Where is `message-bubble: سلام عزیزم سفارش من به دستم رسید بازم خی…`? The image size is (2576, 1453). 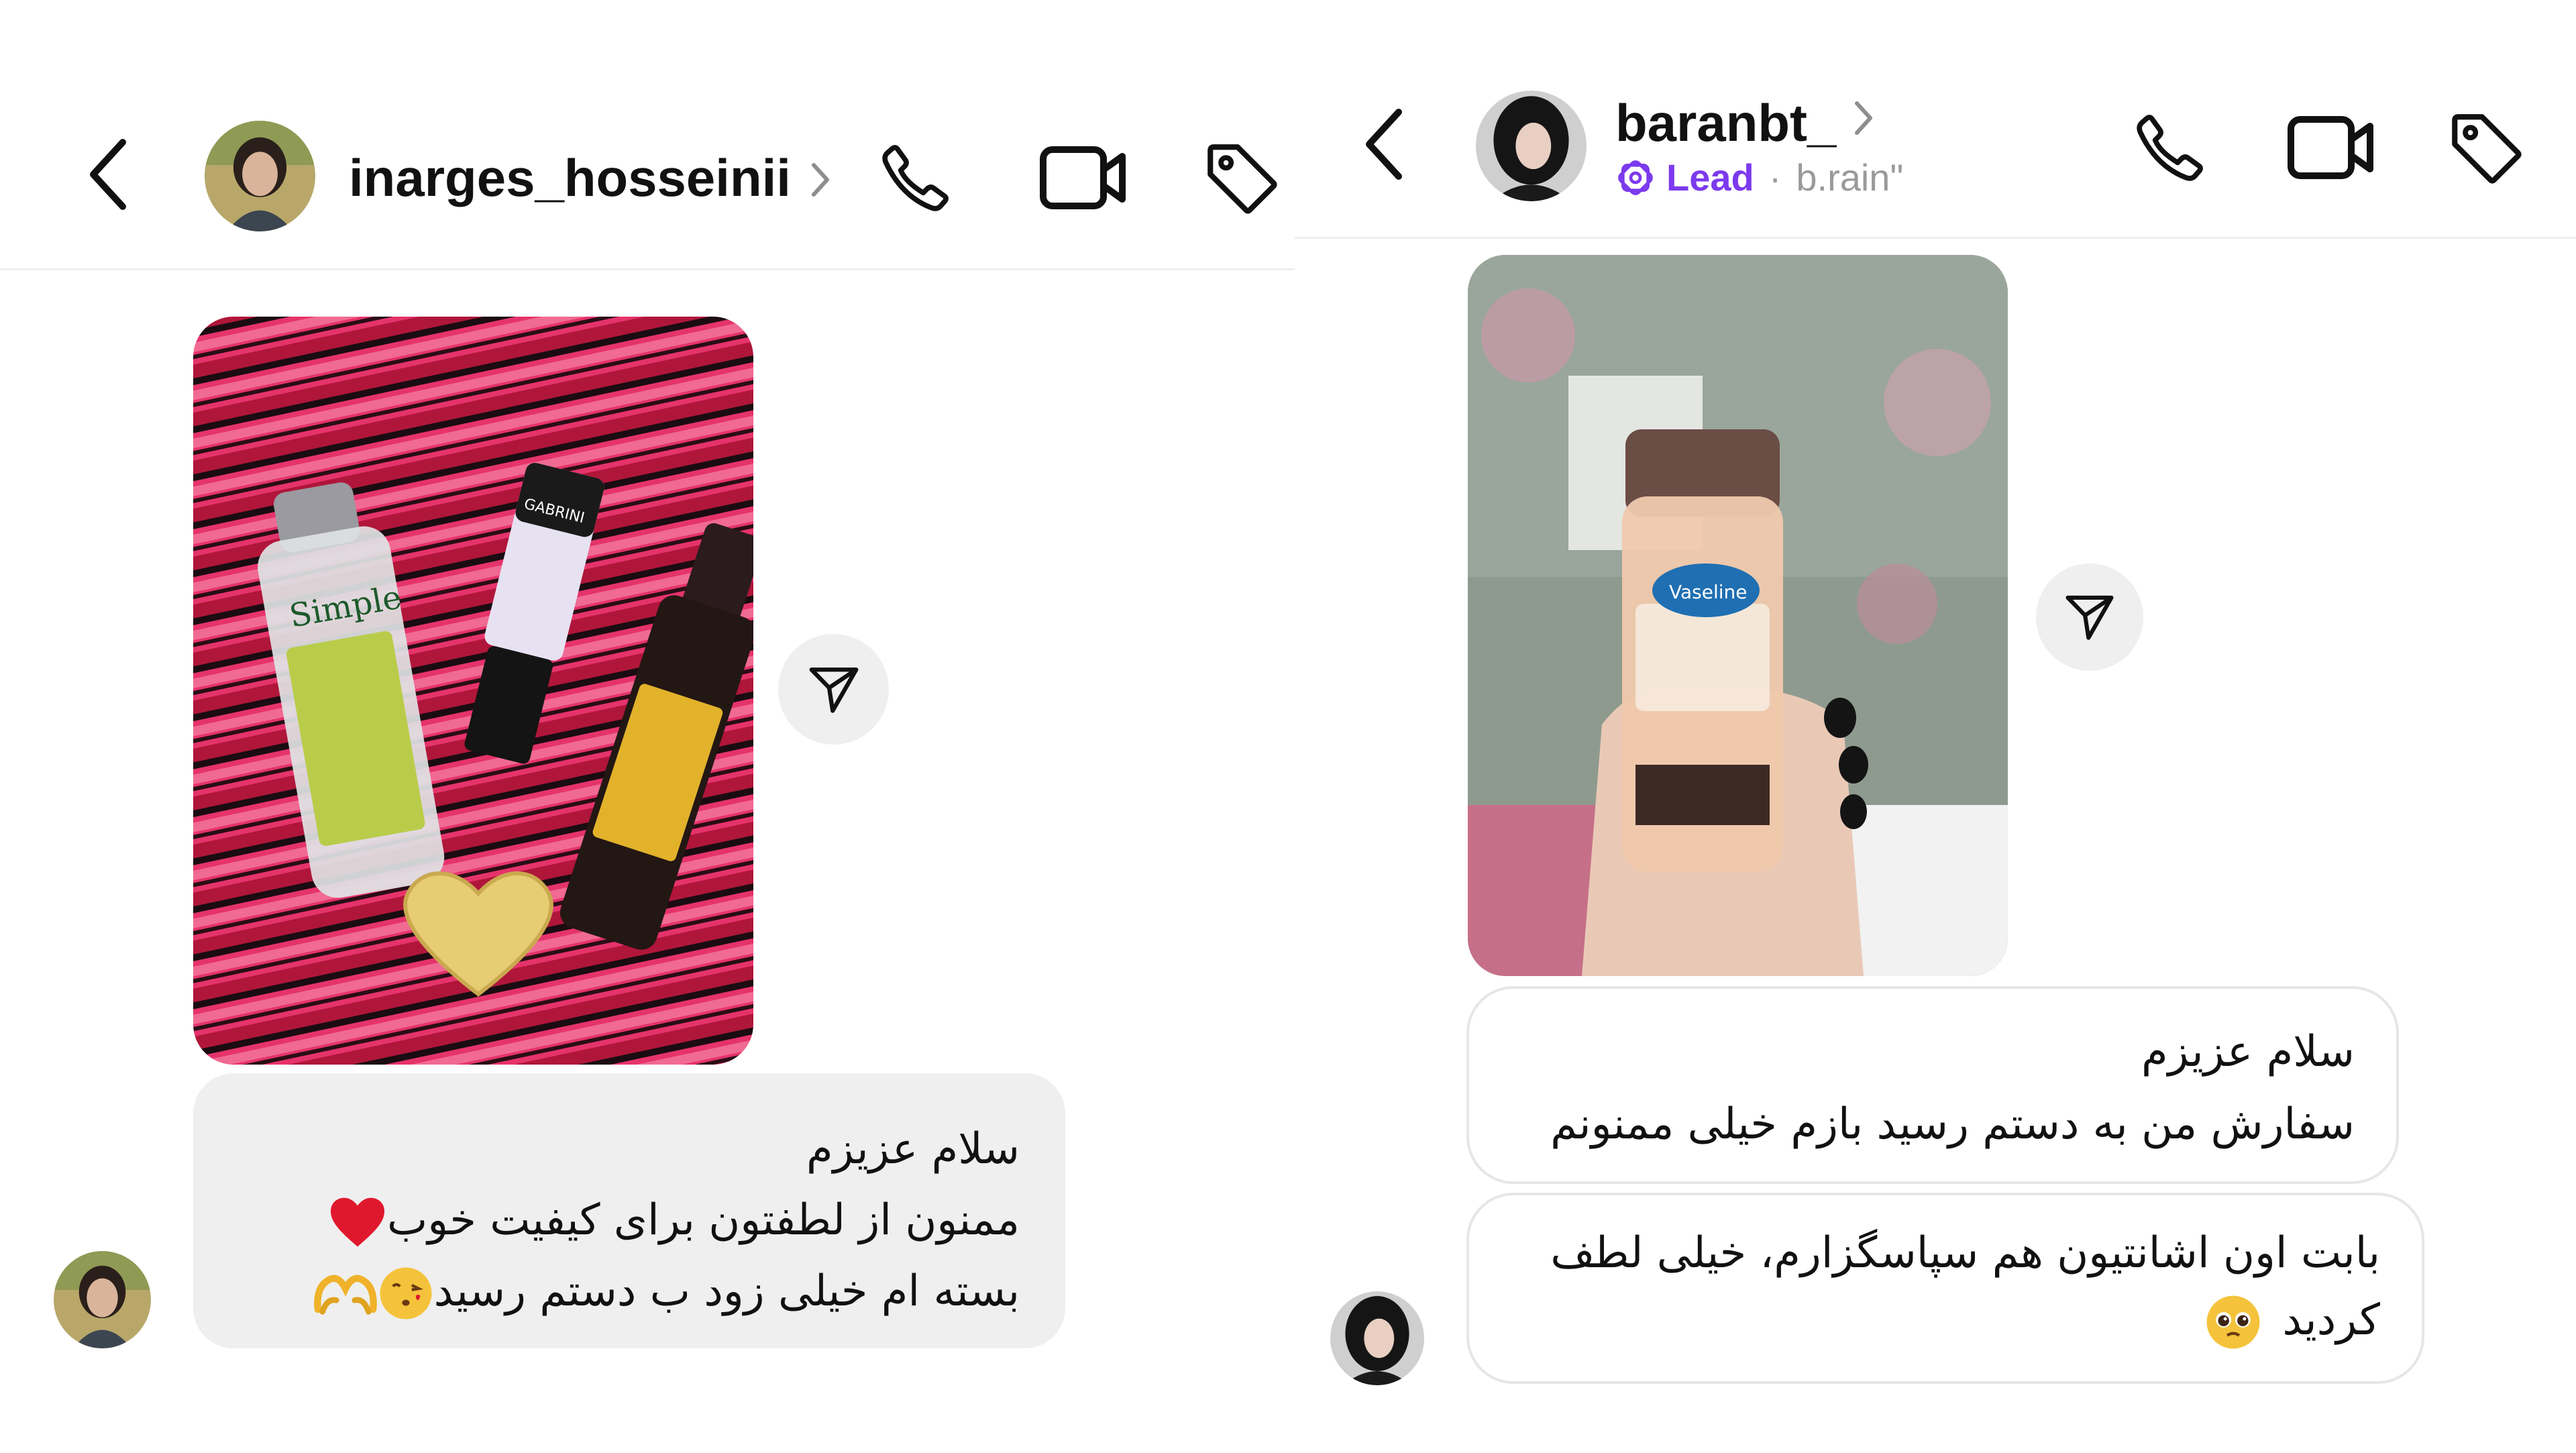
message-bubble: سلام عزیزم سفارش من به دستم رسید بازم خی… is located at coordinates (1932, 1085).